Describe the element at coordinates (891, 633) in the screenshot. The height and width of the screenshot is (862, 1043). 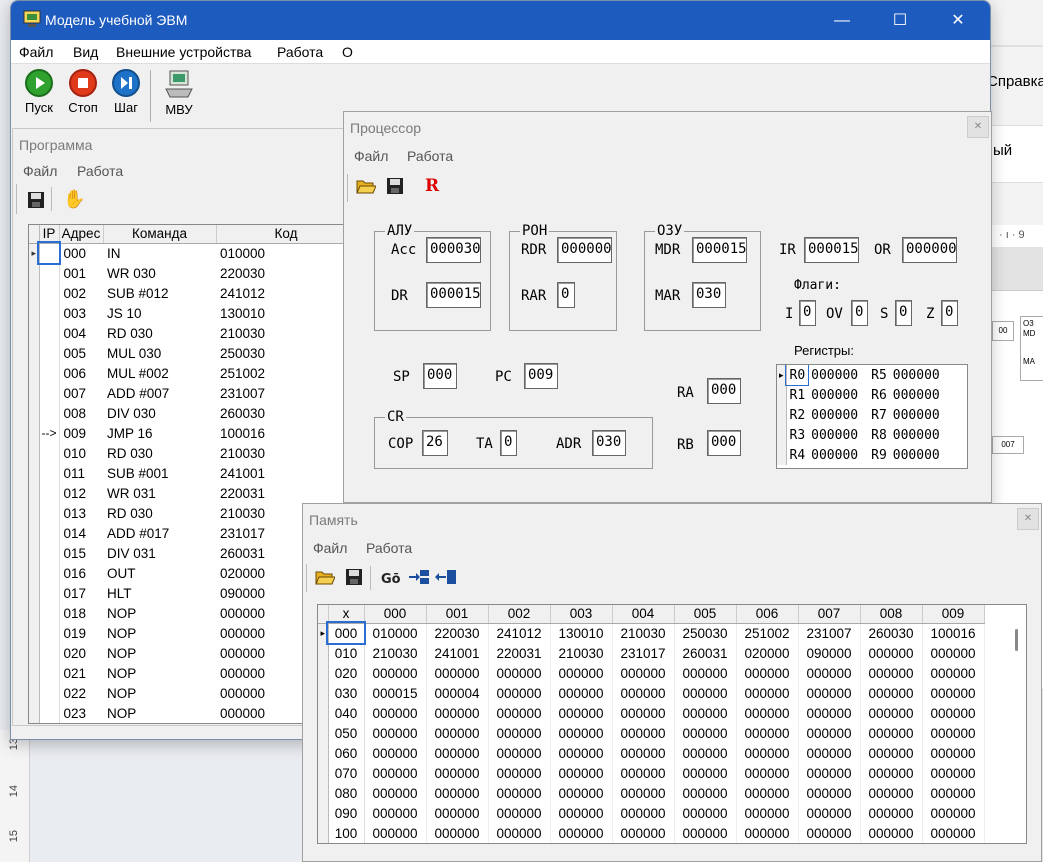
I see `memory-cell: 260030` at that location.